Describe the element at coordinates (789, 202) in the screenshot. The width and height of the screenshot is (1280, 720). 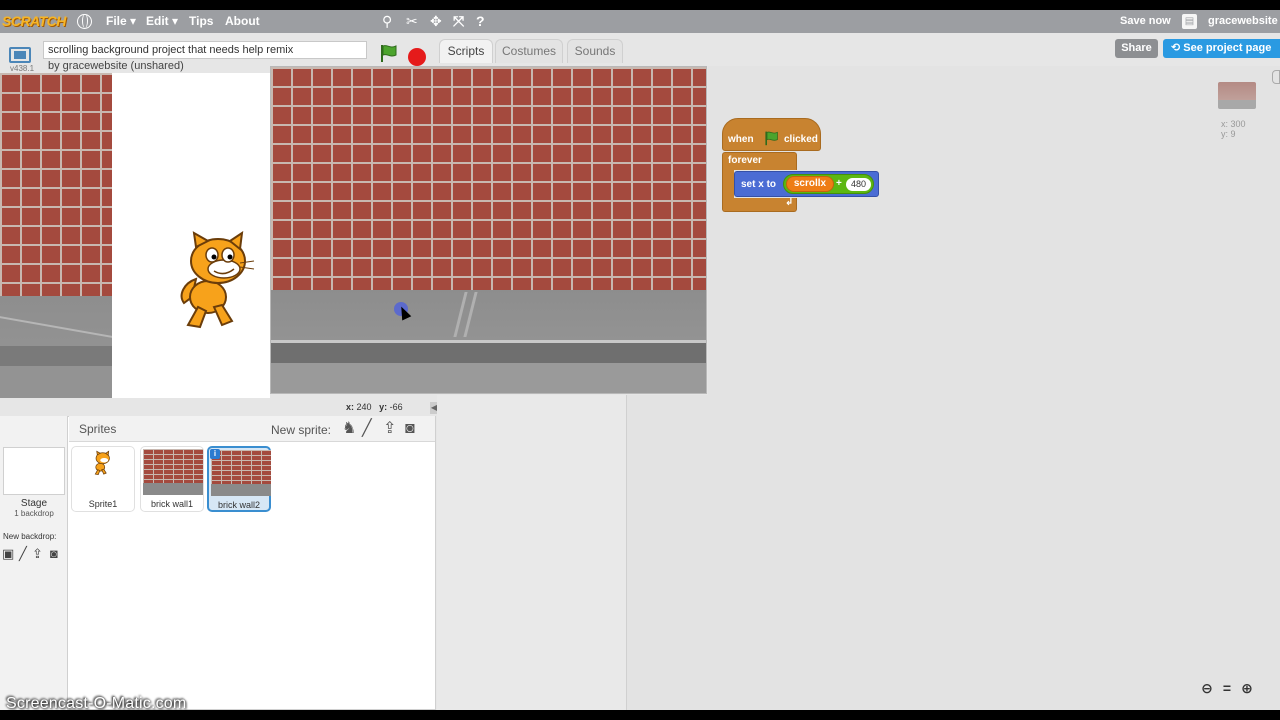
I see `loop-arrow-icon: ↲` at that location.